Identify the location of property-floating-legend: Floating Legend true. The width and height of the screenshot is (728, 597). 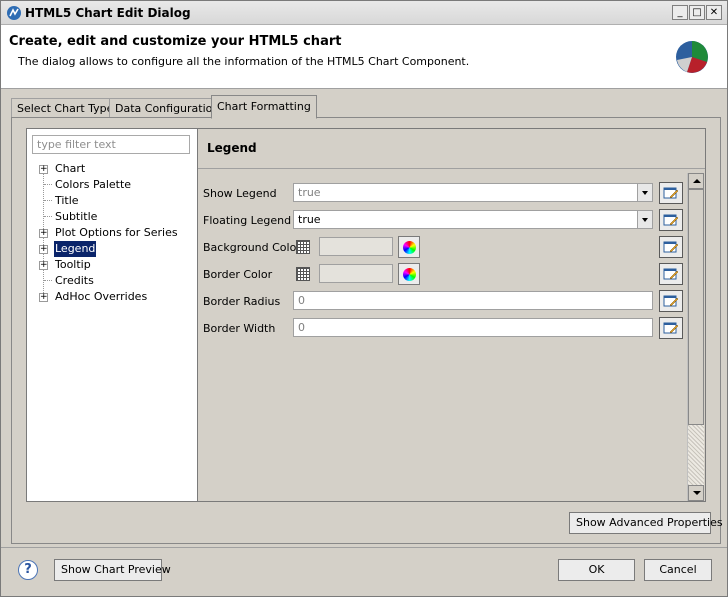
(443, 220).